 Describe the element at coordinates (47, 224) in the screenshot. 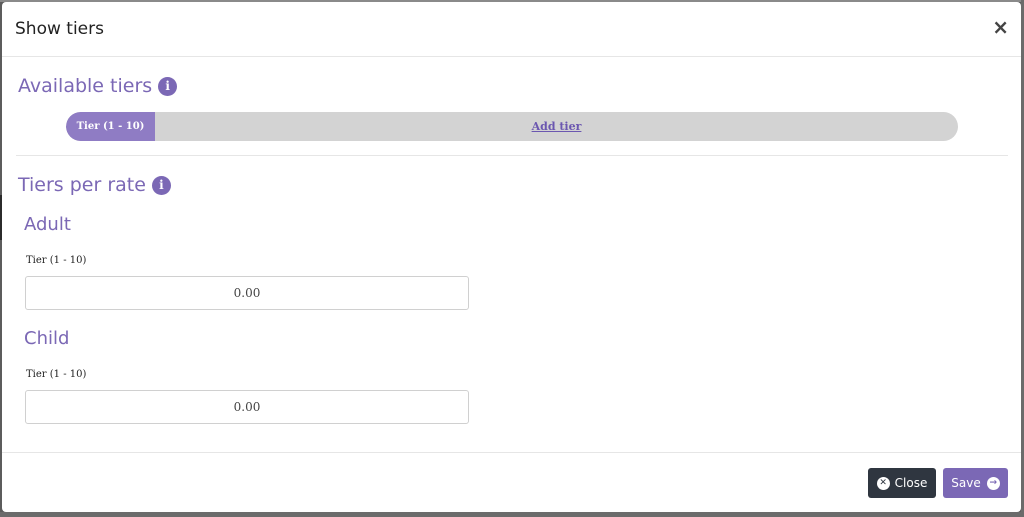

I see `rate-title-adult: Adult` at that location.